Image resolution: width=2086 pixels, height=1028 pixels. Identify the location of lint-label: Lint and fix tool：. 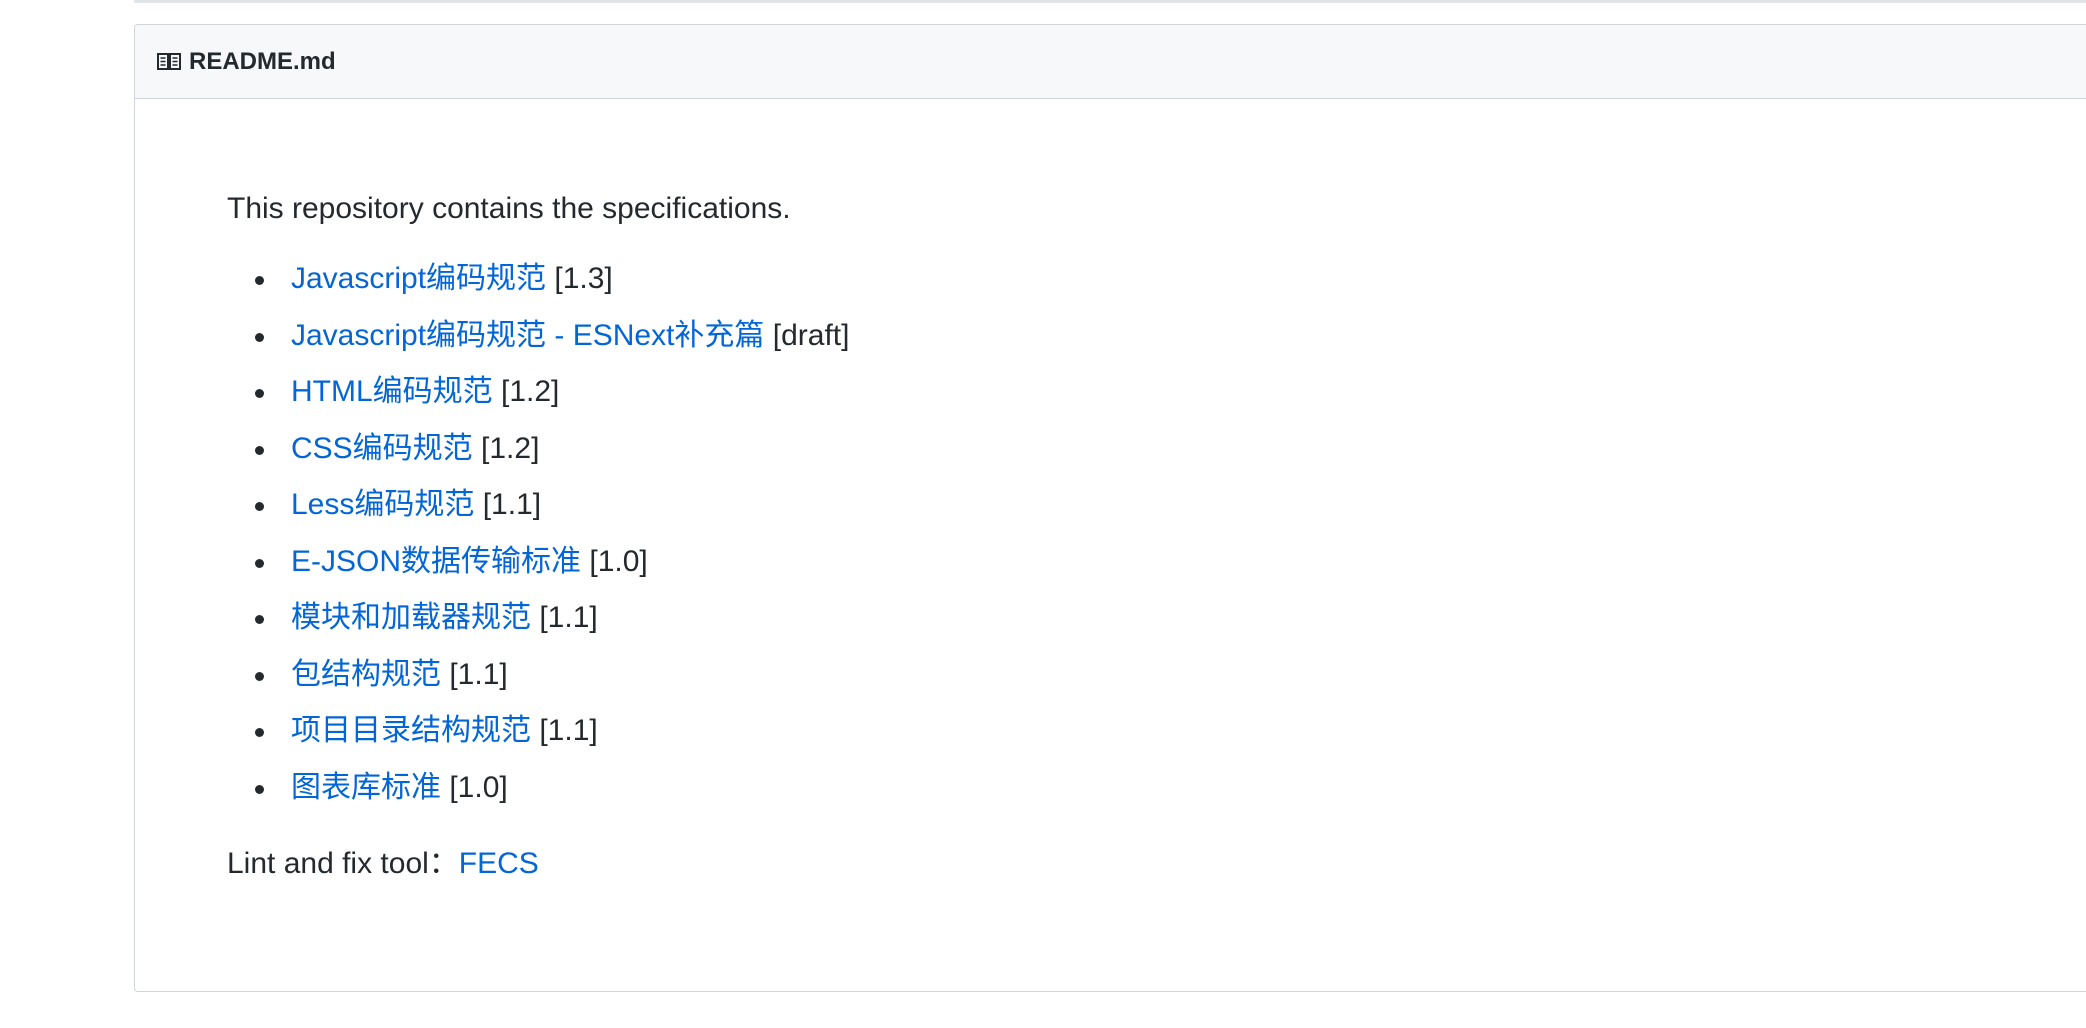
(343, 863).